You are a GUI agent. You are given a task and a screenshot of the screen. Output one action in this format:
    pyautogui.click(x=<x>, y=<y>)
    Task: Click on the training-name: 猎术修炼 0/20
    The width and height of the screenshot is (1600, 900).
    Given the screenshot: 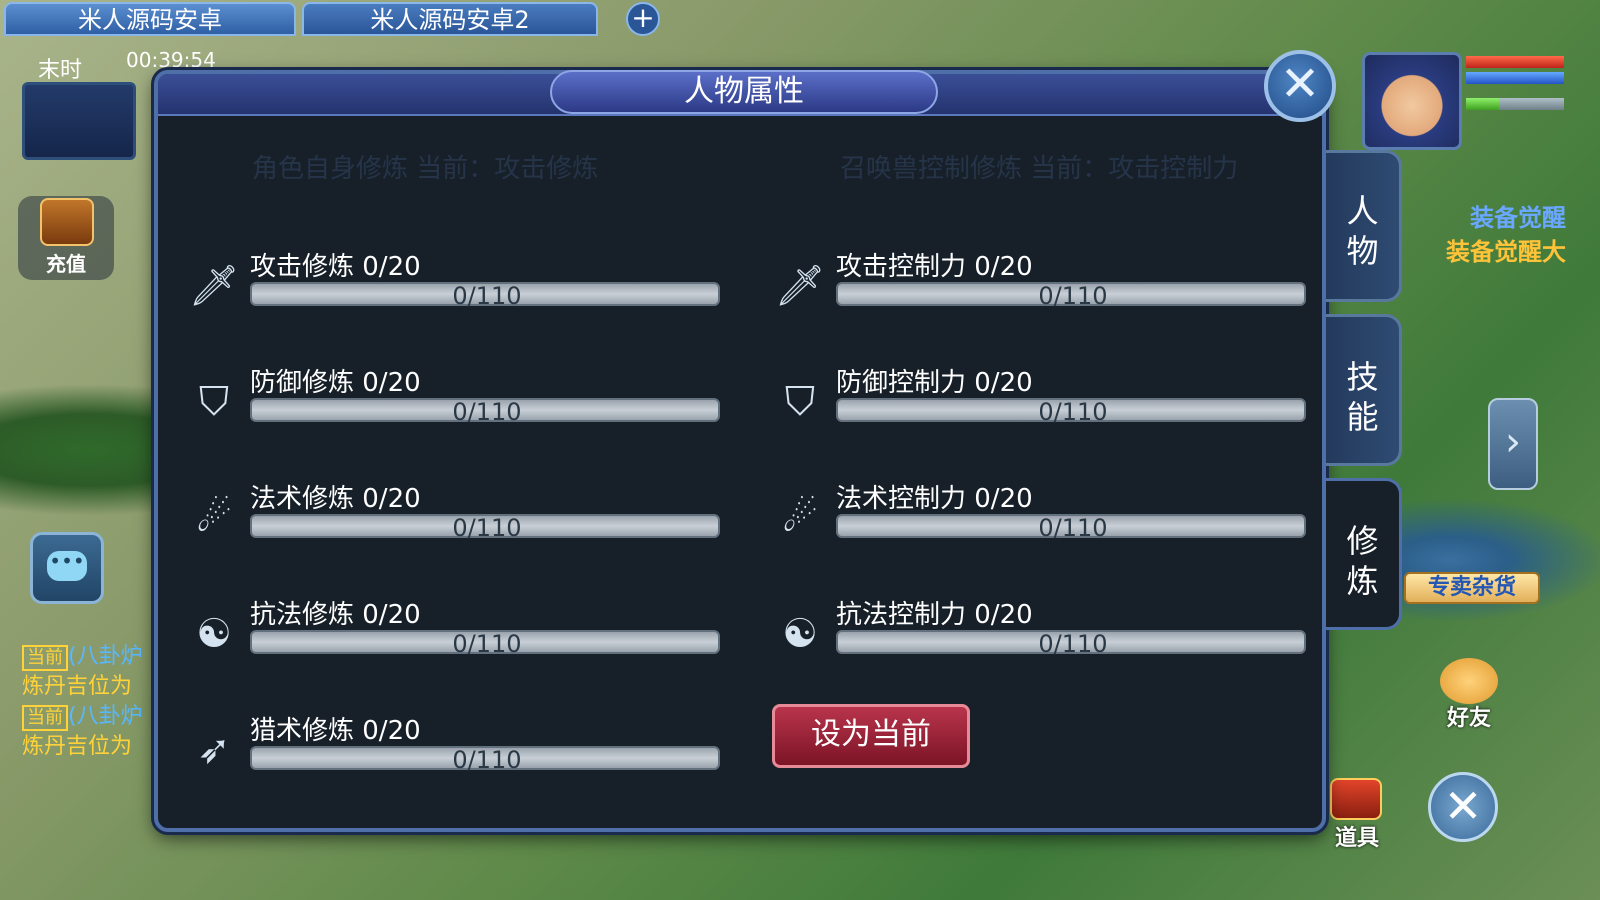 What is the action you would take?
    pyautogui.click(x=335, y=731)
    